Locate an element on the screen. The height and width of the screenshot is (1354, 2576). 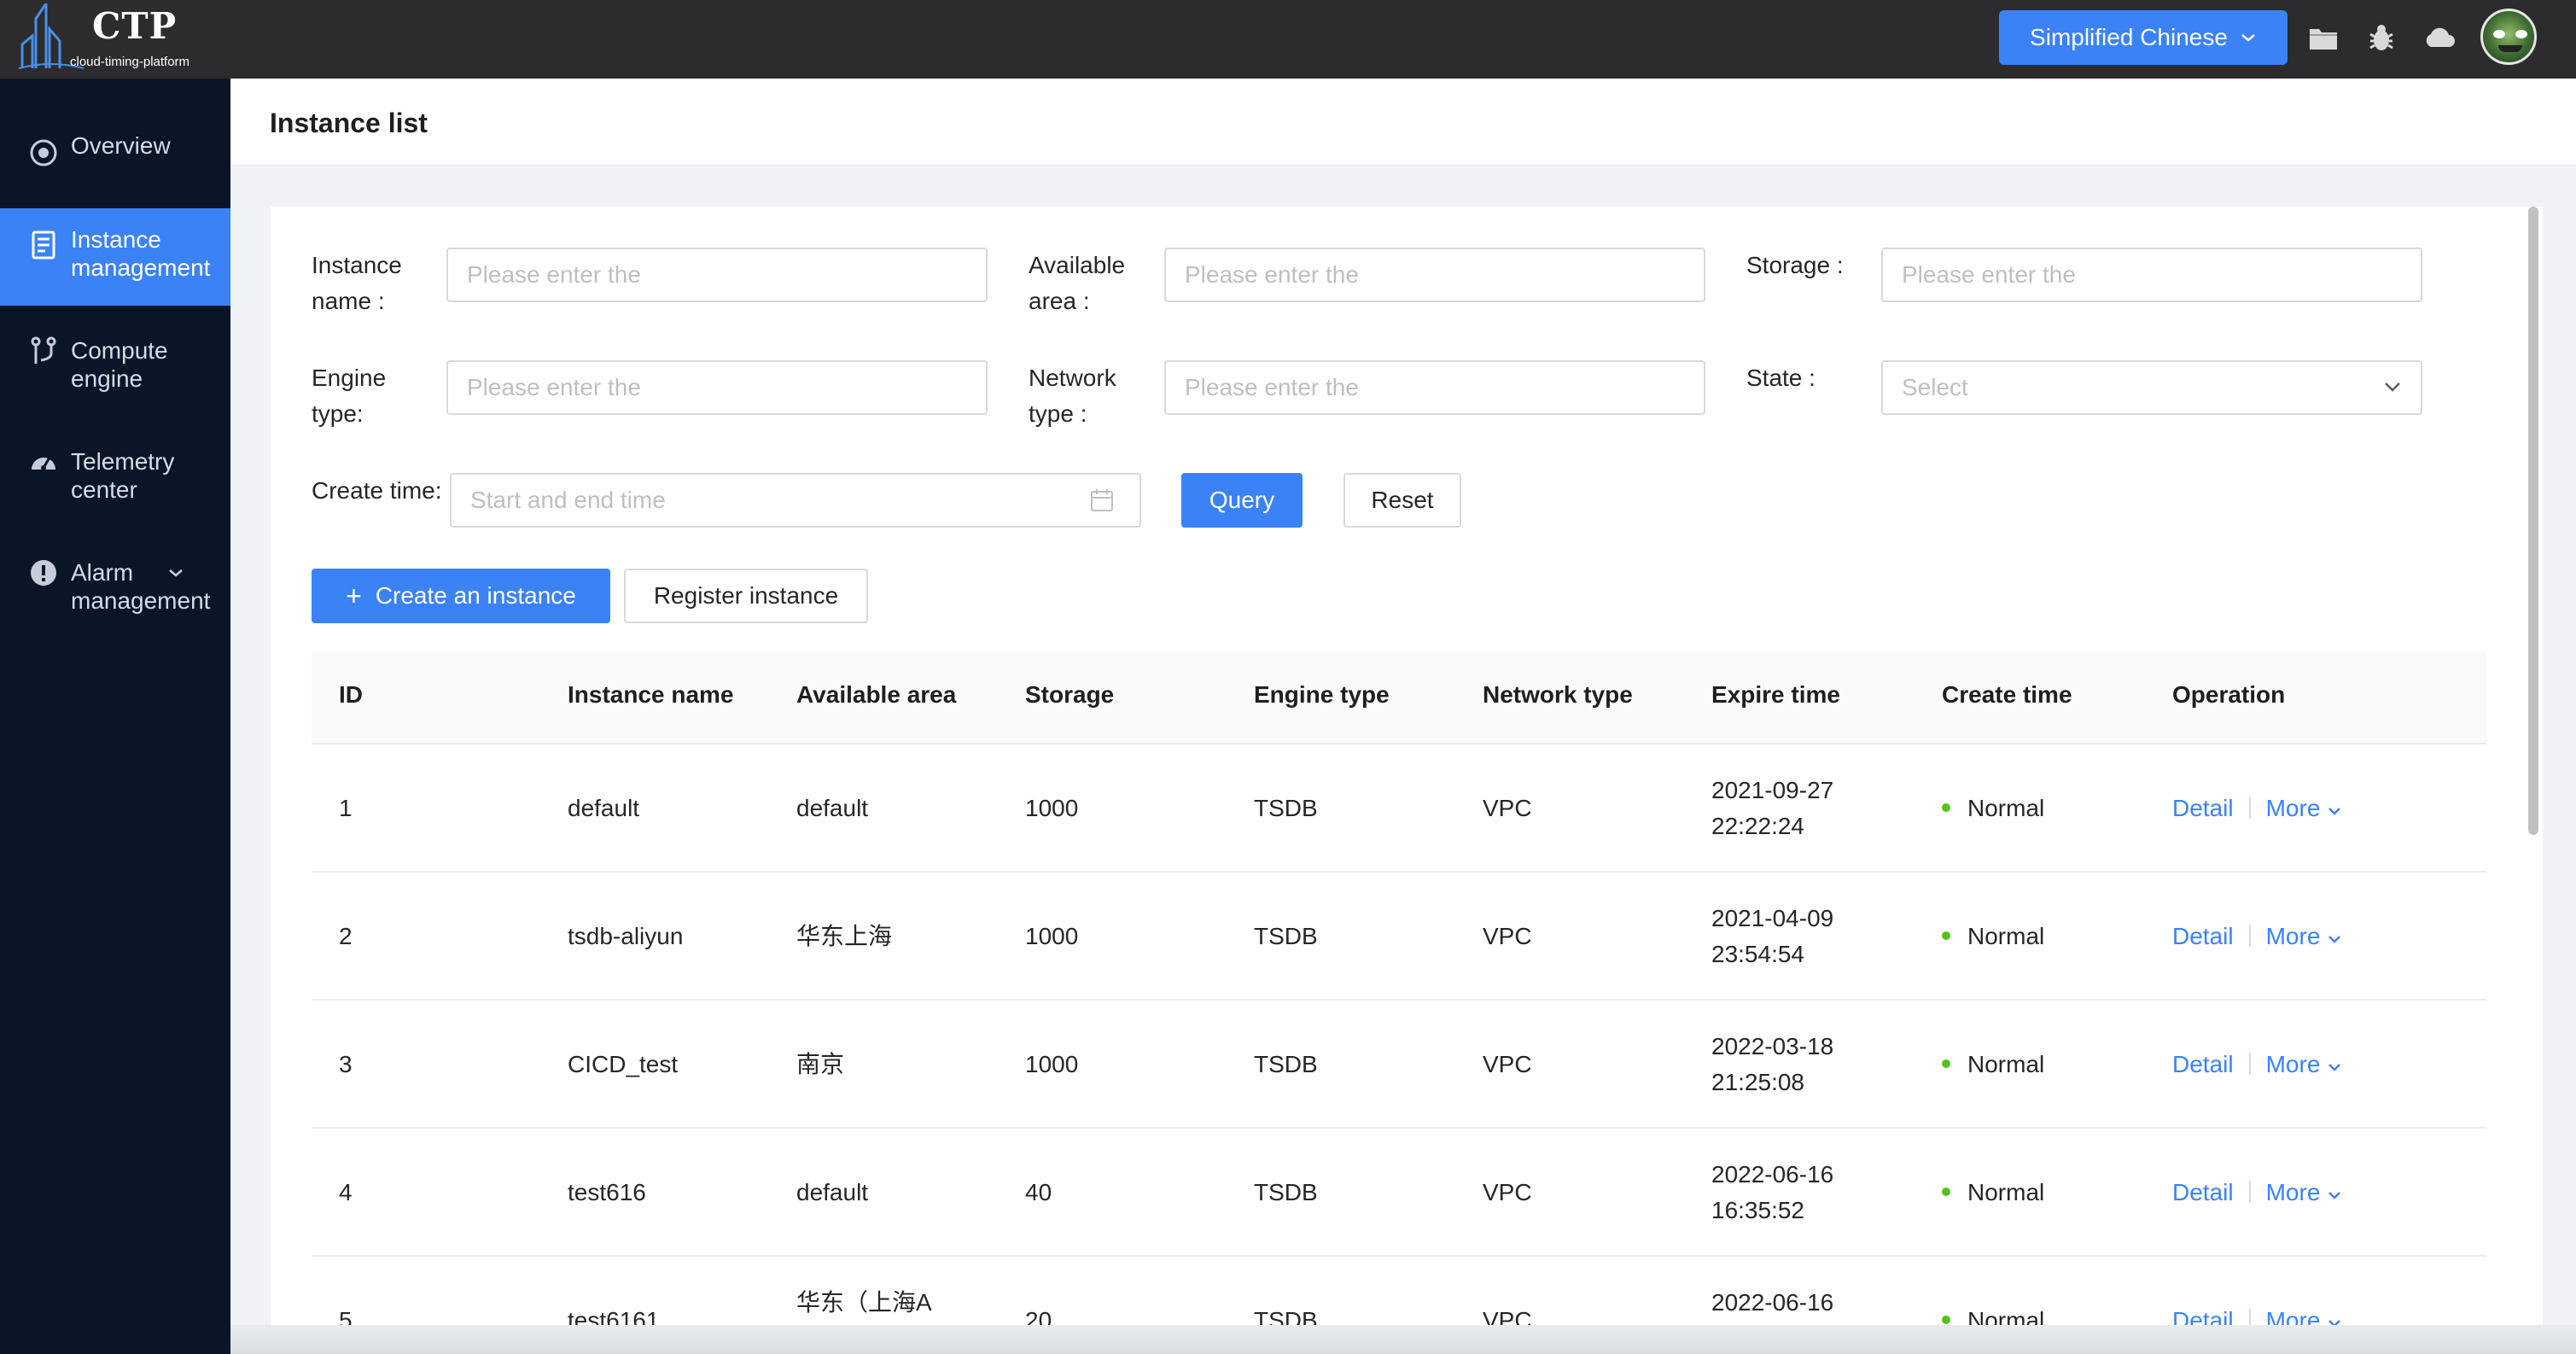
language-label: Simplified Chinese is located at coordinates (2129, 37).